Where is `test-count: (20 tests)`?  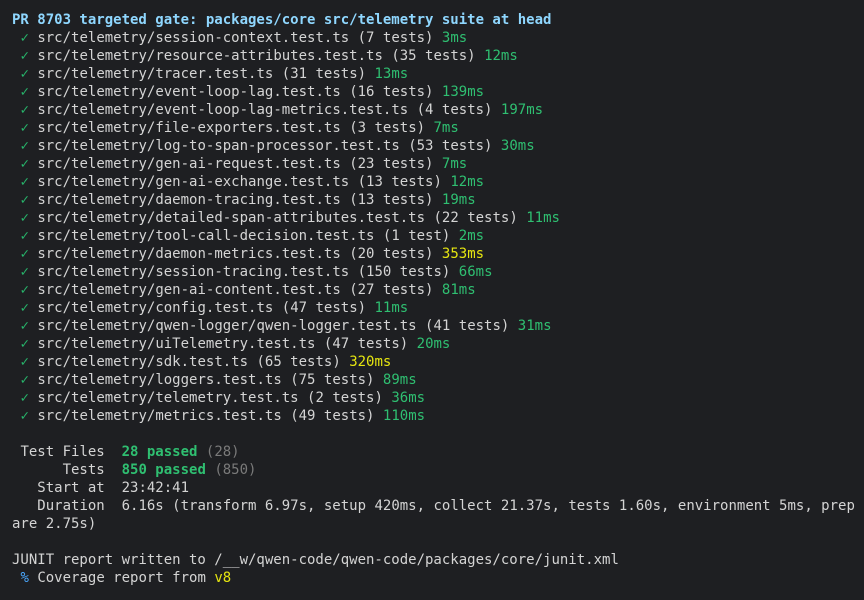 test-count: (20 tests) is located at coordinates (391, 254).